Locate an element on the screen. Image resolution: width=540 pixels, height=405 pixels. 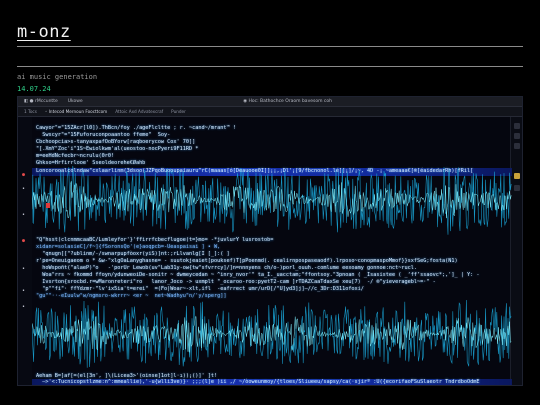
left-gutter: ● • • ● • • • is located at coordinates (25, 251).